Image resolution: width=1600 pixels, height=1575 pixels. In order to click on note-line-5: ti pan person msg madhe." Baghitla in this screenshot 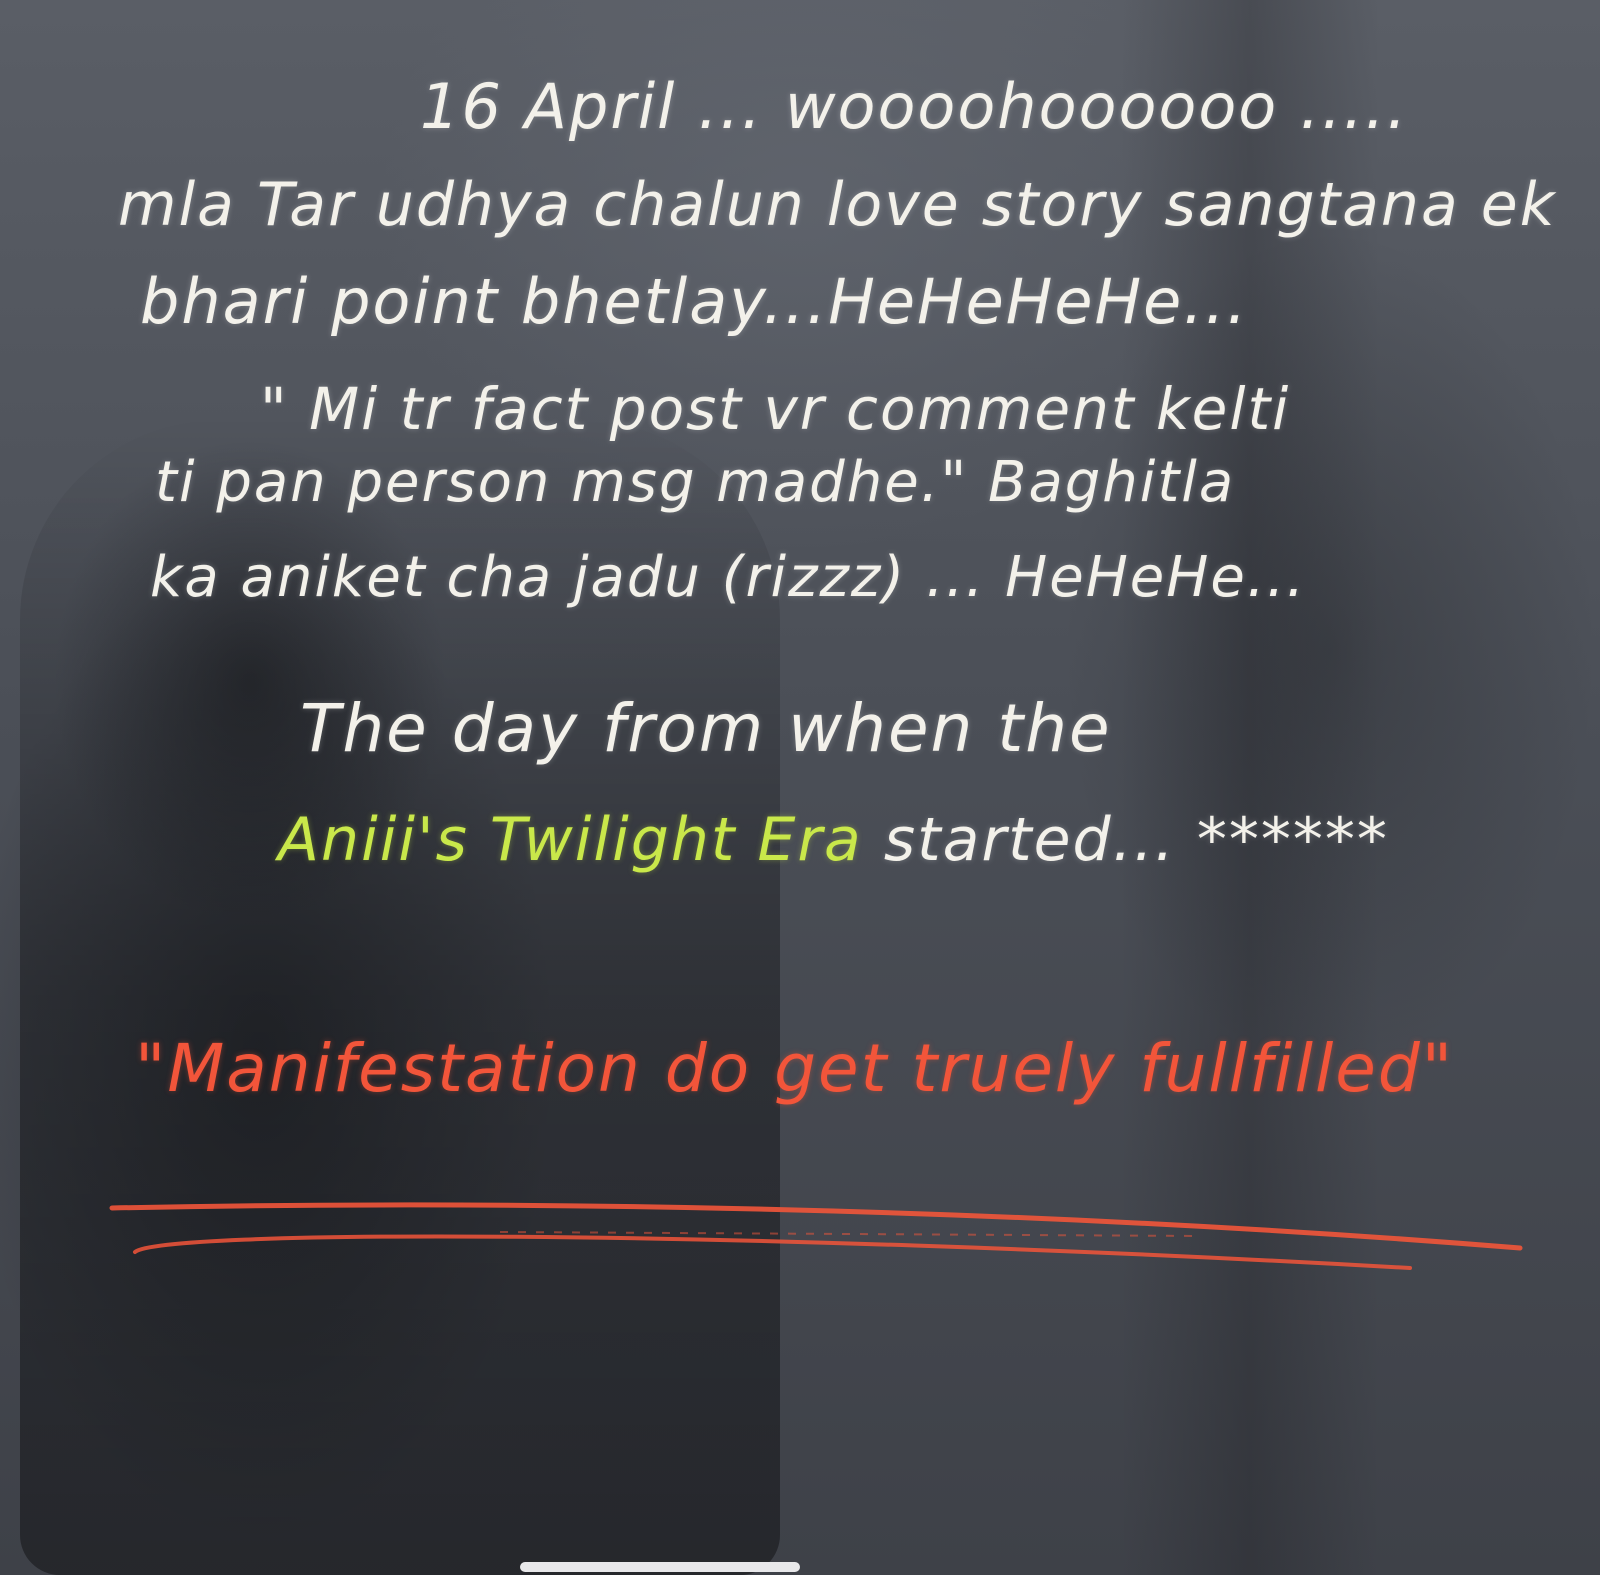, I will do `click(695, 482)`.